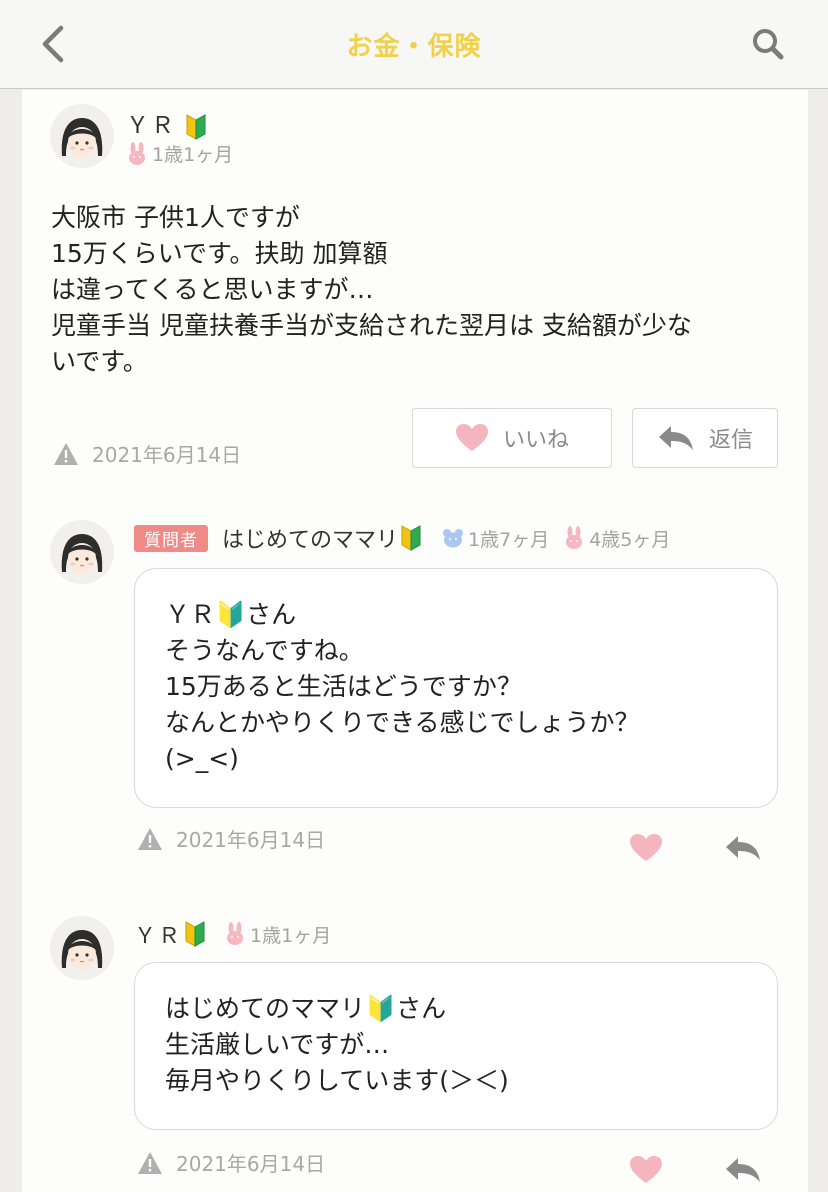 This screenshot has height=1192, width=828. What do you see at coordinates (630, 539) in the screenshot?
I see `child-age-text: 4歳5ヶ月` at bounding box center [630, 539].